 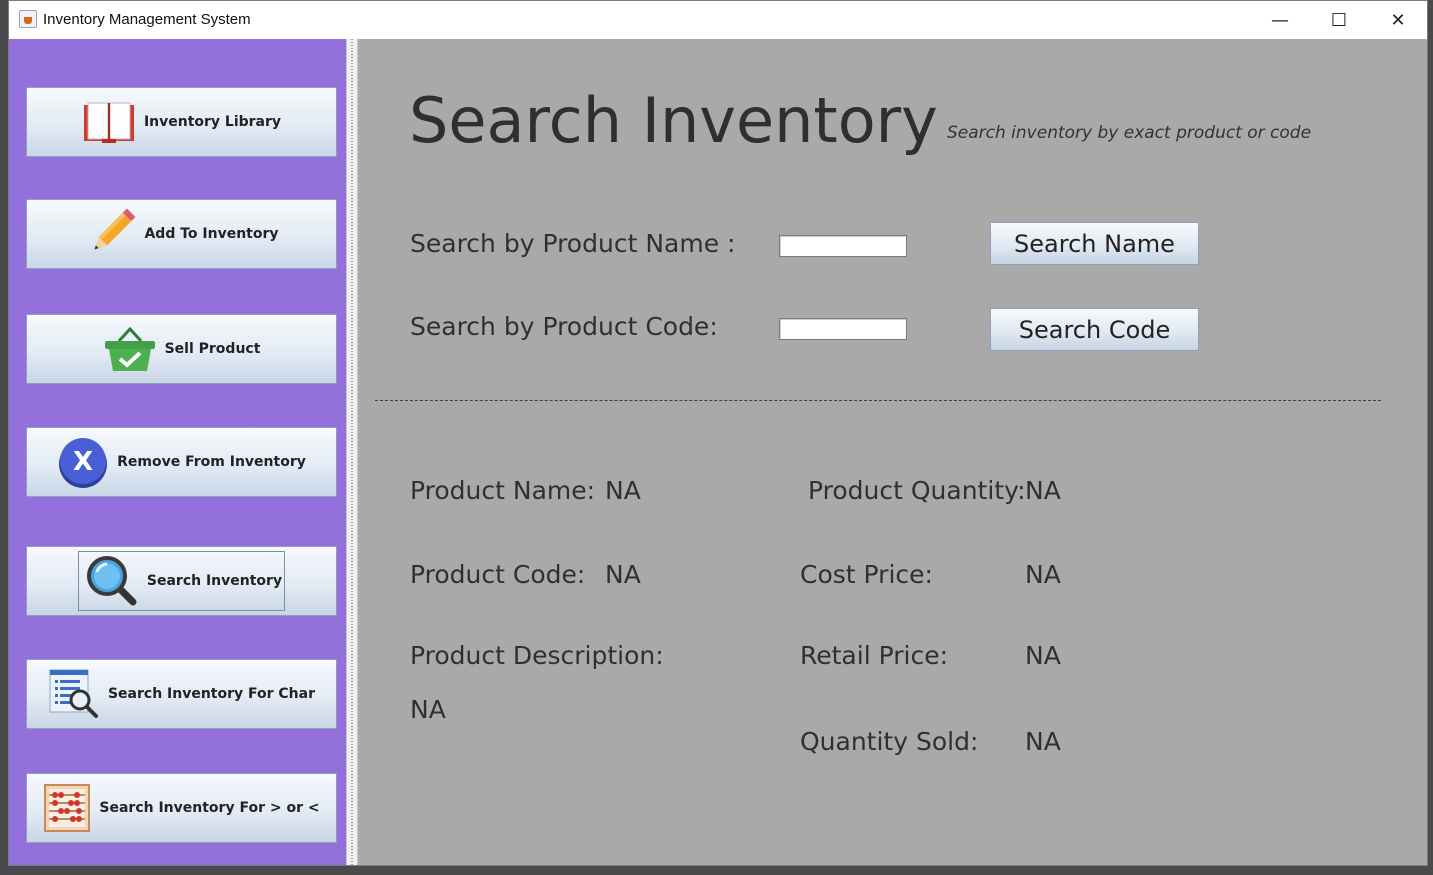 What do you see at coordinates (878, 400) in the screenshot?
I see `section-divider` at bounding box center [878, 400].